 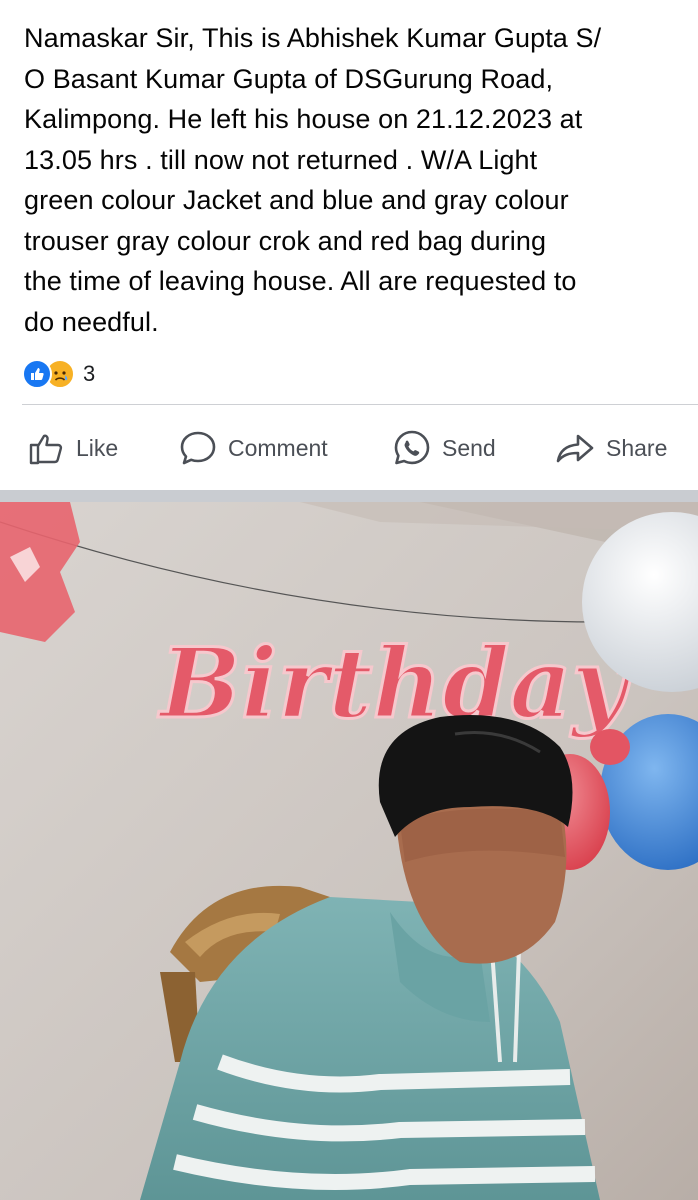 What do you see at coordinates (349, 448) in the screenshot?
I see `post-actions-bar: Like Comment Send Share` at bounding box center [349, 448].